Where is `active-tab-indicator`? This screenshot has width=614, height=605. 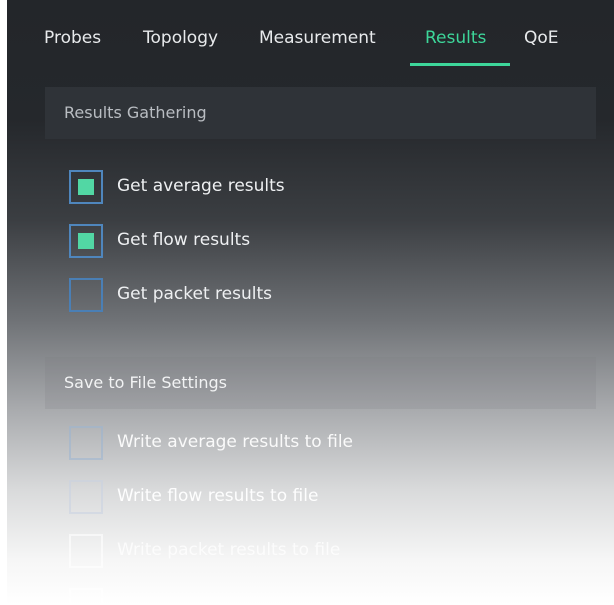
active-tab-indicator is located at coordinates (460, 64).